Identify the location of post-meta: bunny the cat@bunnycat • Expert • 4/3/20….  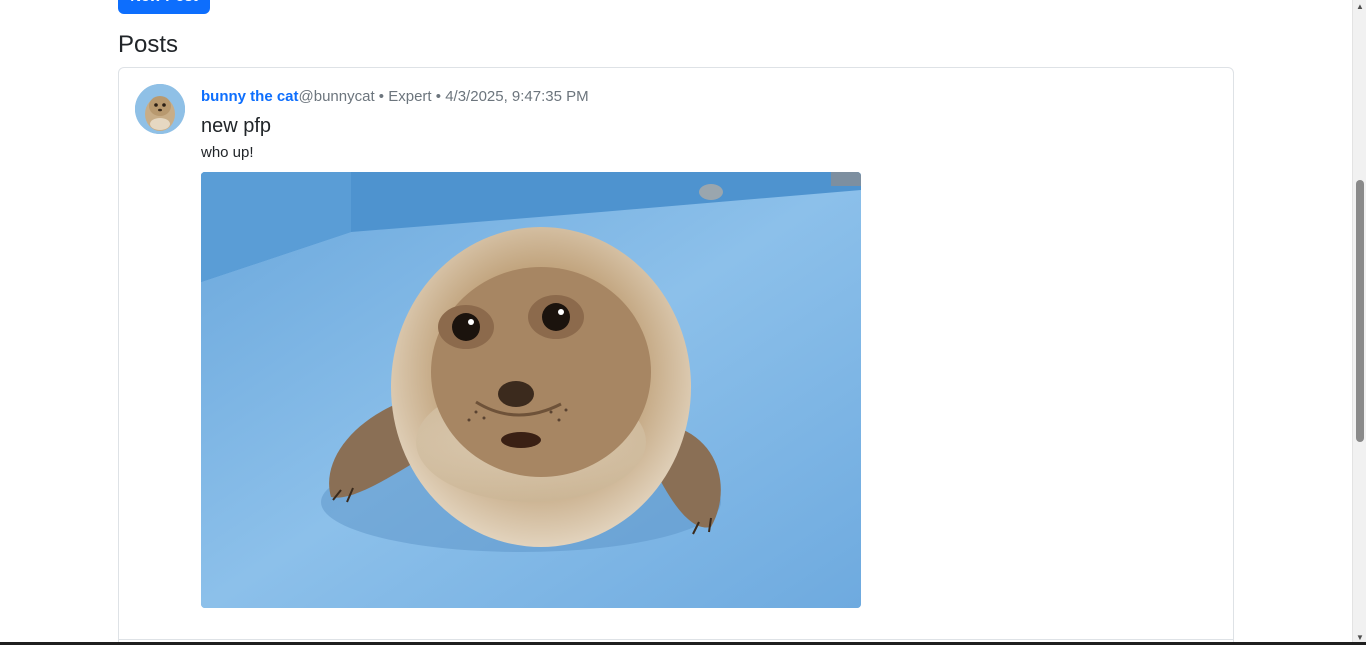
(395, 97).